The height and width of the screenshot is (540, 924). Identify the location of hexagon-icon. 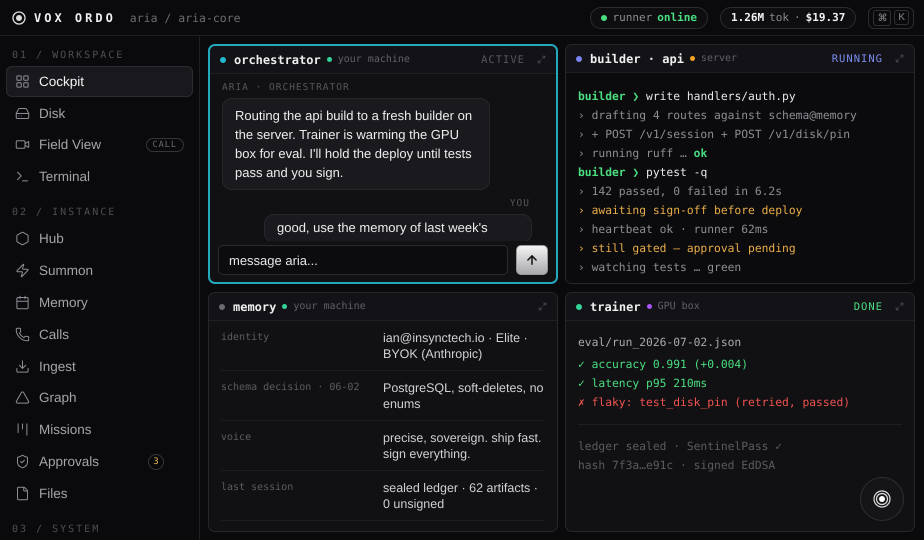
(22, 238).